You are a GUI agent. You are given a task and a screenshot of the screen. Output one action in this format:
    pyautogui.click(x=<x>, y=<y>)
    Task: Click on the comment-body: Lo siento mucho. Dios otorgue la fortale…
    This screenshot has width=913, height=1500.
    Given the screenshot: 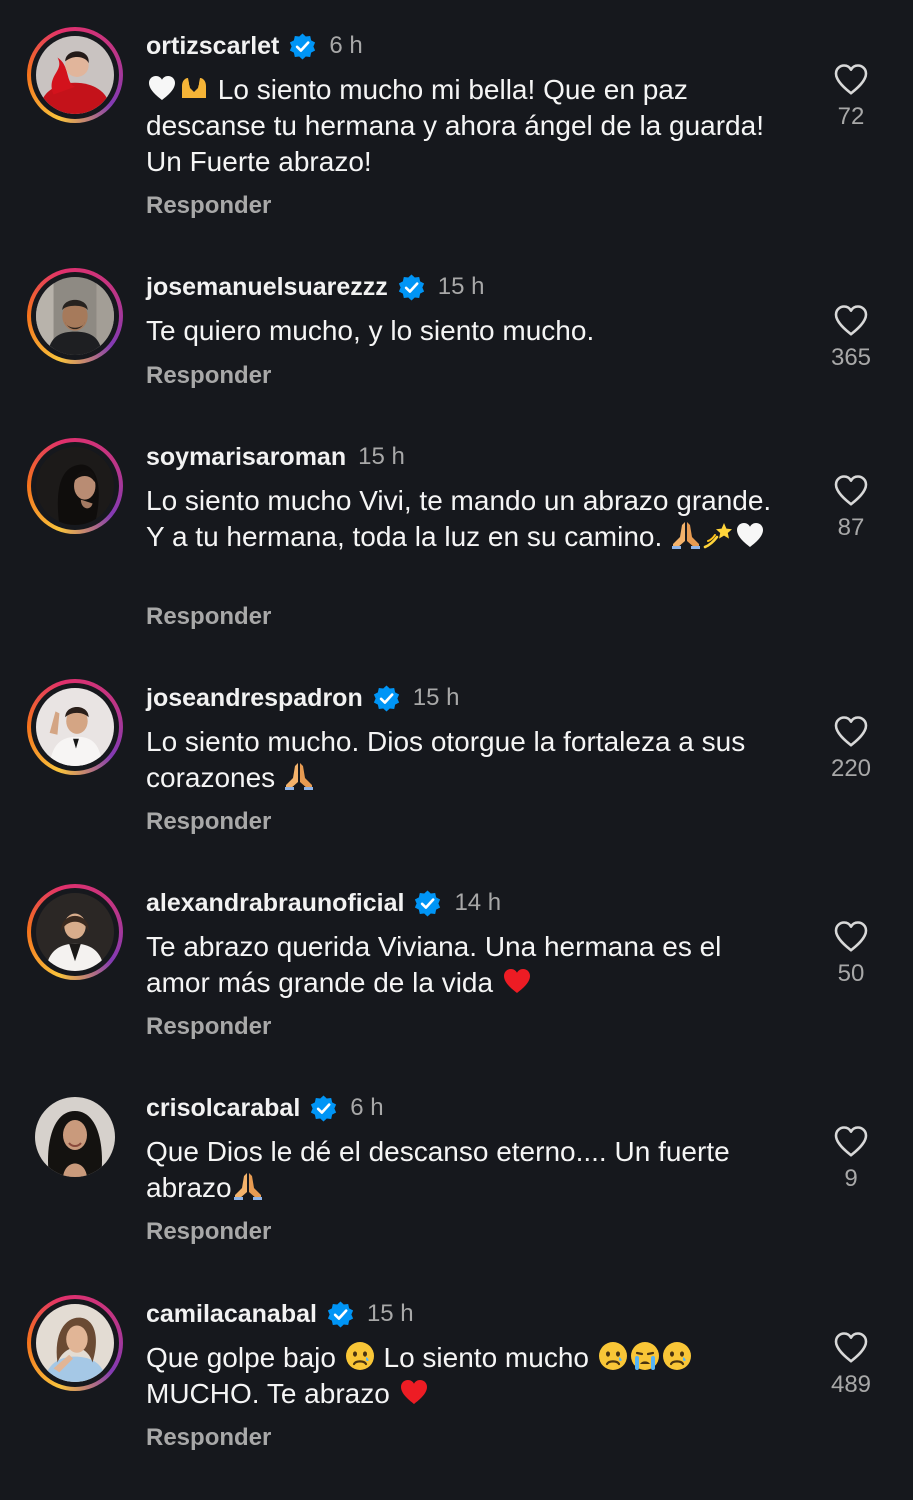 What is the action you would take?
    pyautogui.click(x=446, y=759)
    